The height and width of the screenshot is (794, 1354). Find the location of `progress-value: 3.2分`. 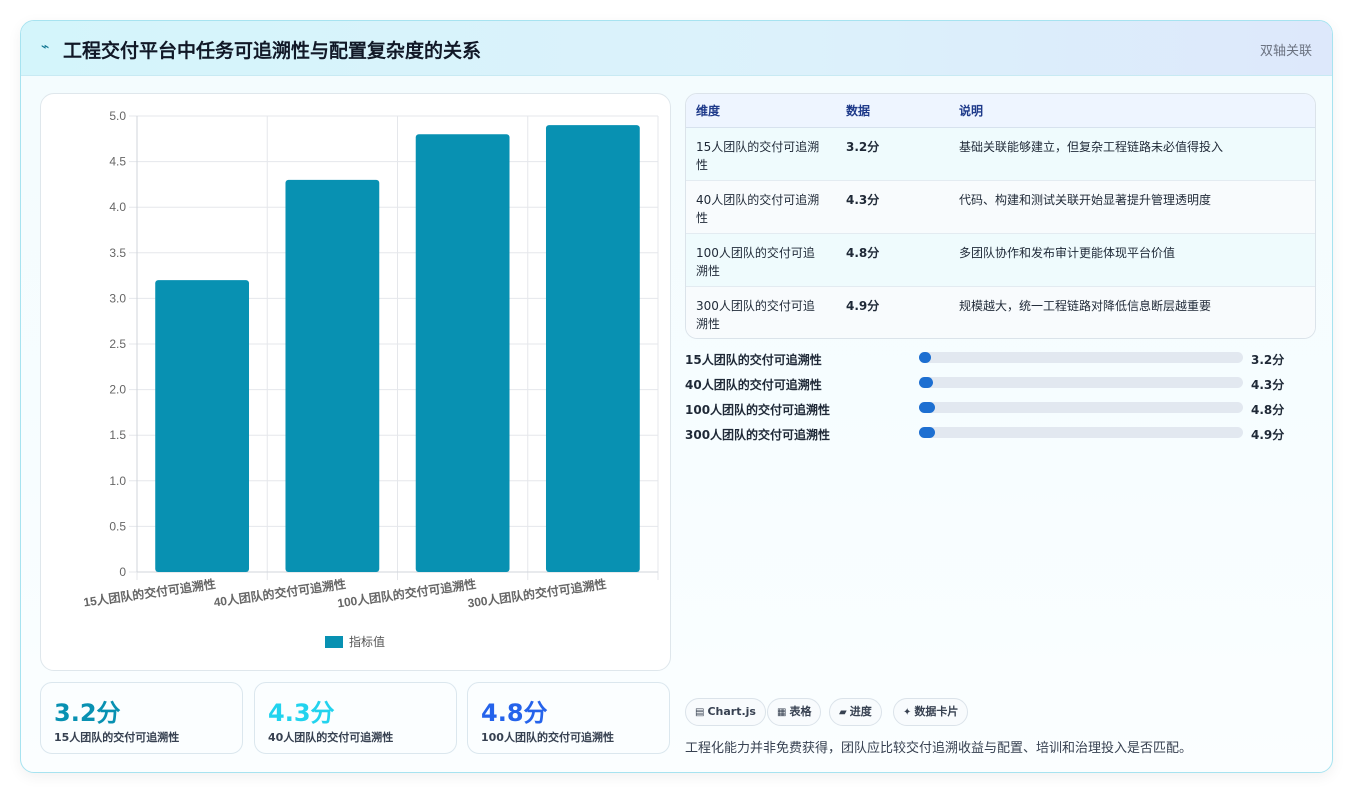

progress-value: 3.2分 is located at coordinates (1268, 360).